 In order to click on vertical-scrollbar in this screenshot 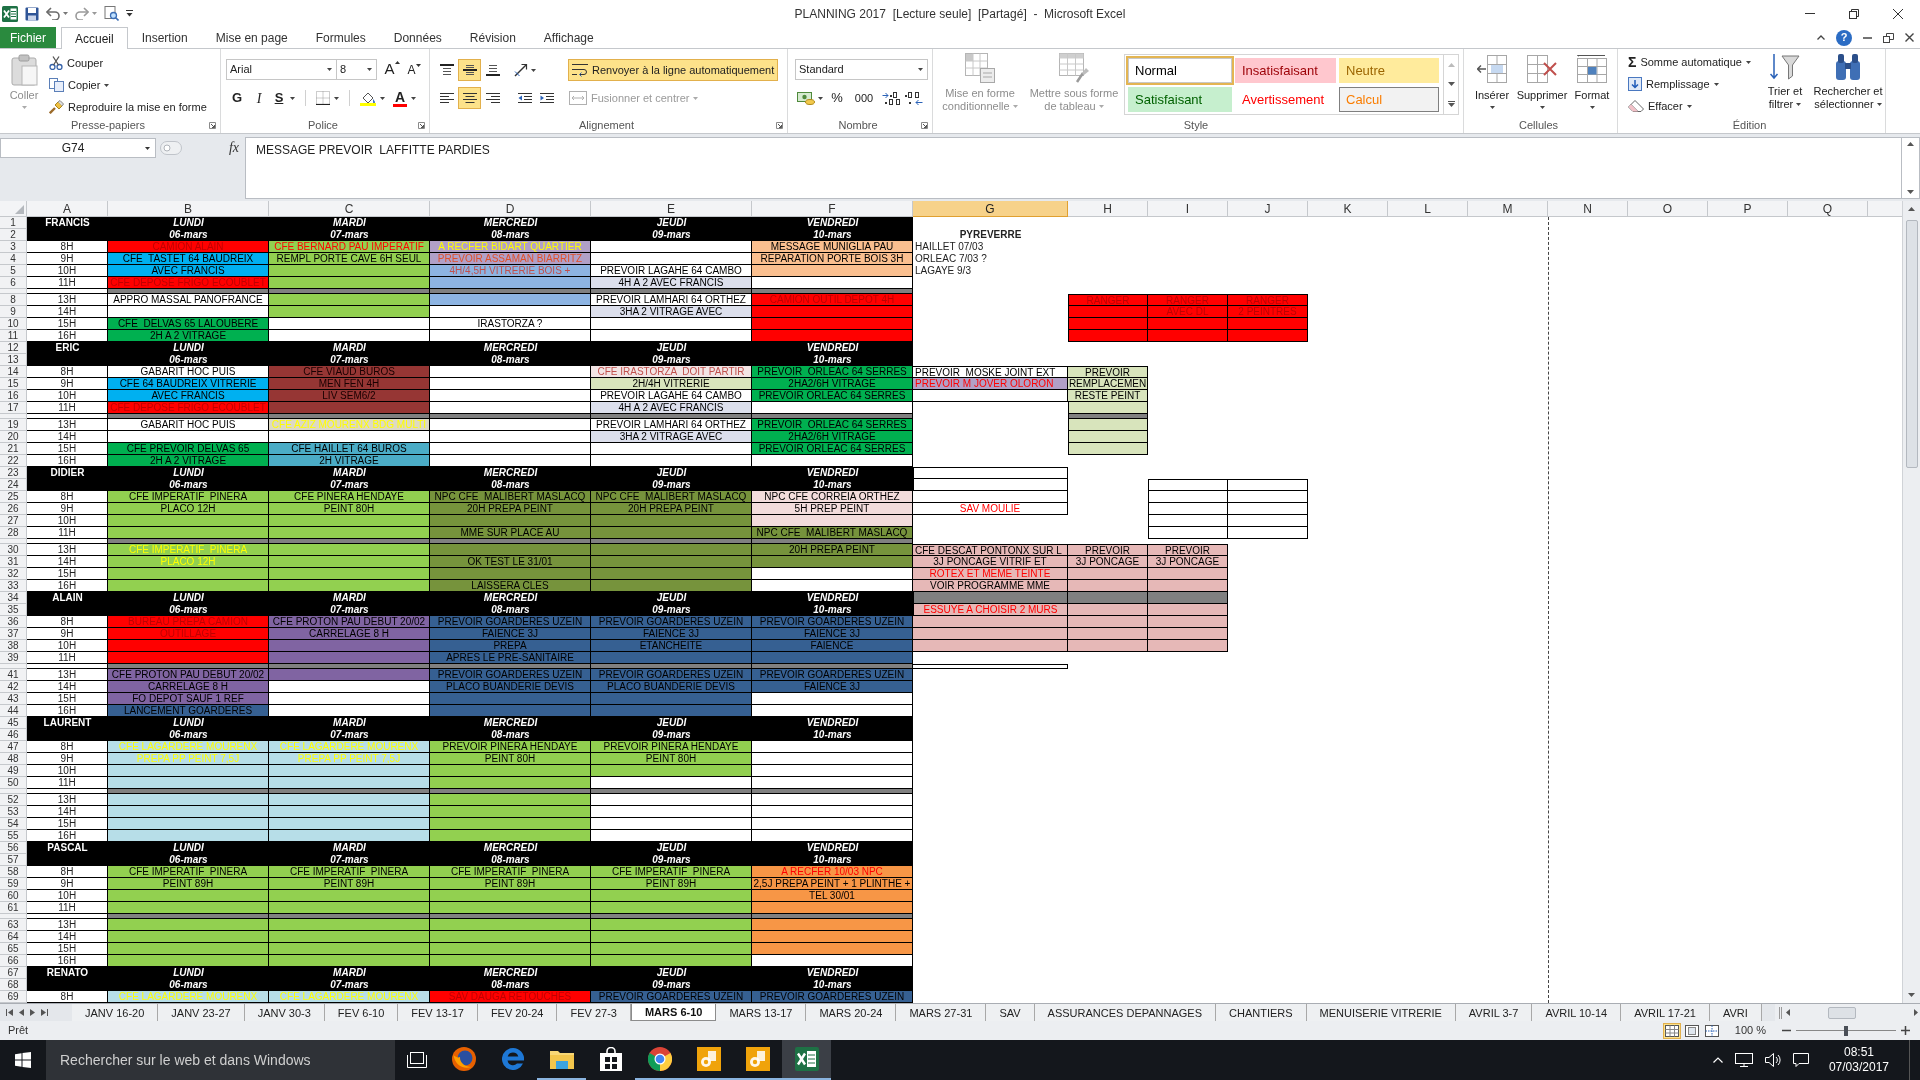, I will do `click(1911, 602)`.